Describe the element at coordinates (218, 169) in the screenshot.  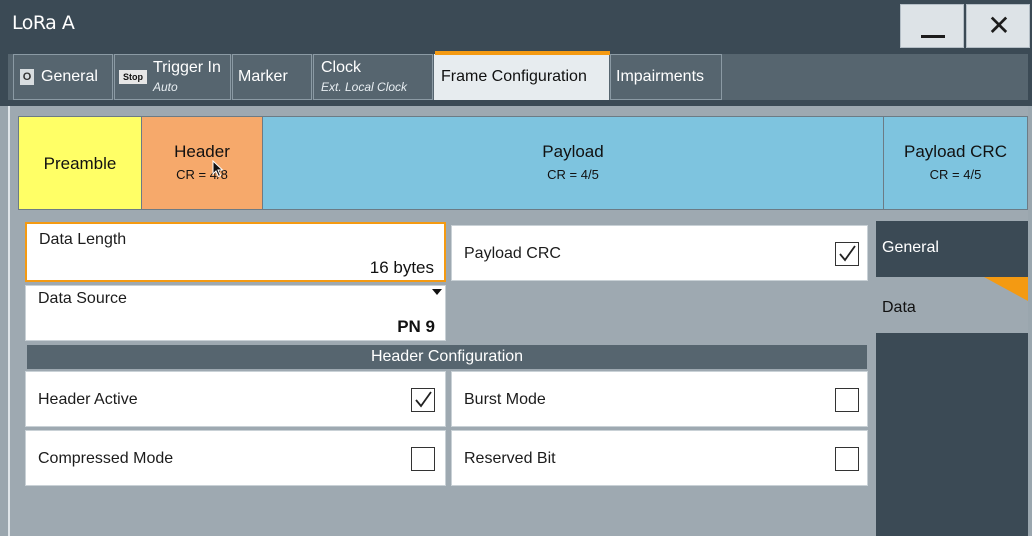
I see `mouse-cursor-icon` at that location.